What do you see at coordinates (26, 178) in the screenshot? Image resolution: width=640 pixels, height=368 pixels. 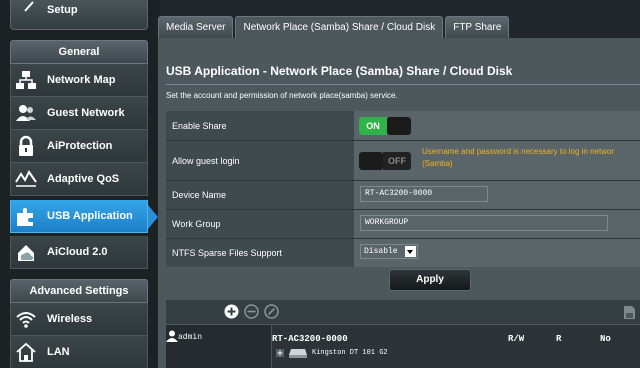 I see `qos-chart-icon` at bounding box center [26, 178].